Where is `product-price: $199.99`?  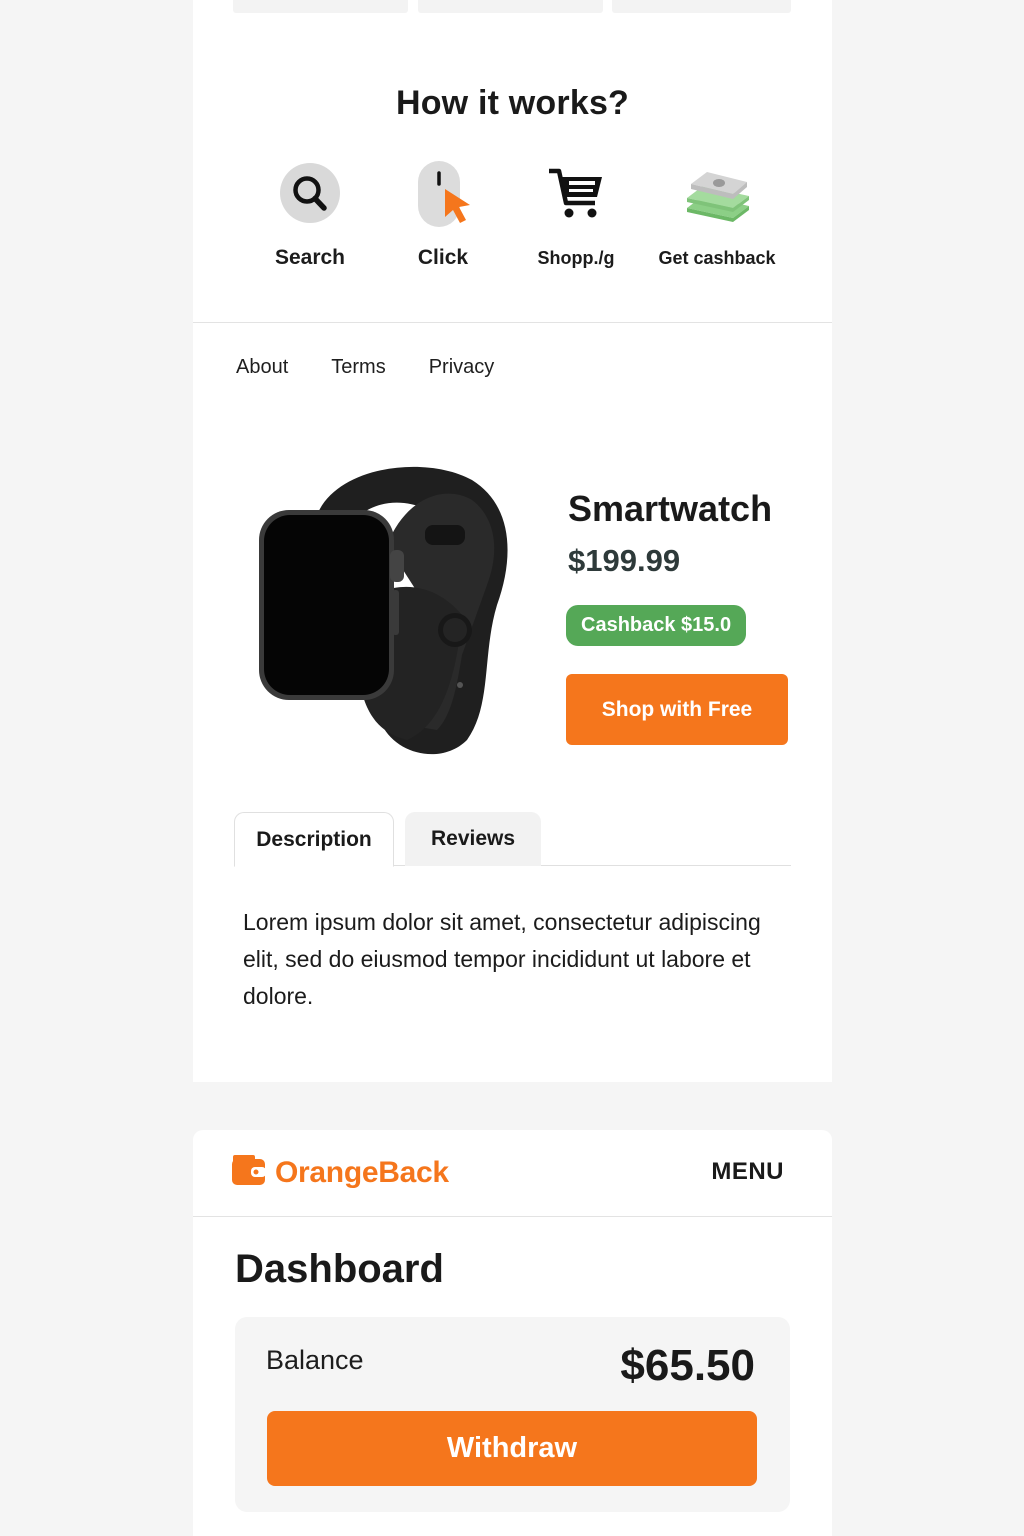 product-price: $199.99 is located at coordinates (624, 560).